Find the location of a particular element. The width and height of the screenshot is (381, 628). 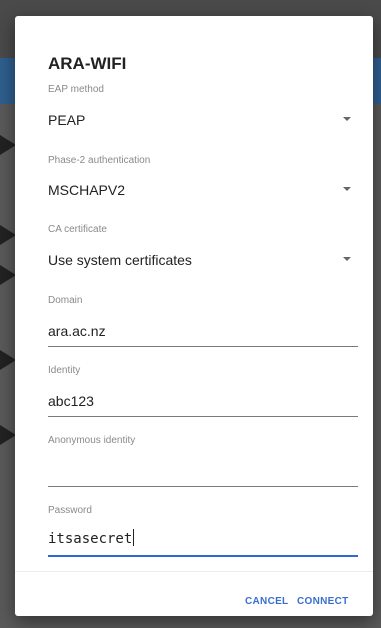

domain-label: Domain is located at coordinates (65, 300).